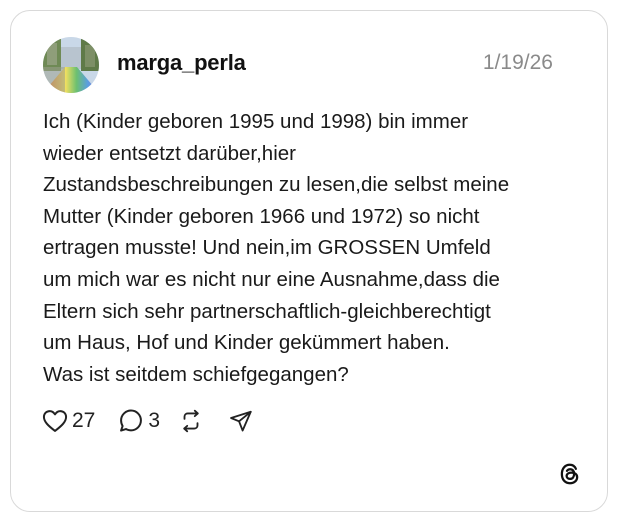 The width and height of the screenshot is (620, 524). What do you see at coordinates (55, 421) in the screenshot?
I see `heart-icon` at bounding box center [55, 421].